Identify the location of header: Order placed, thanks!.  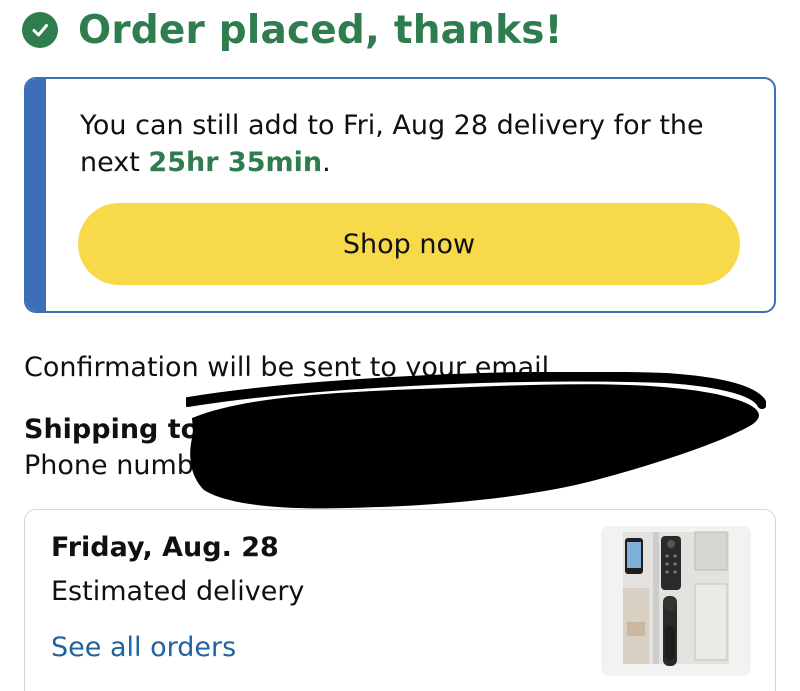
(292, 30).